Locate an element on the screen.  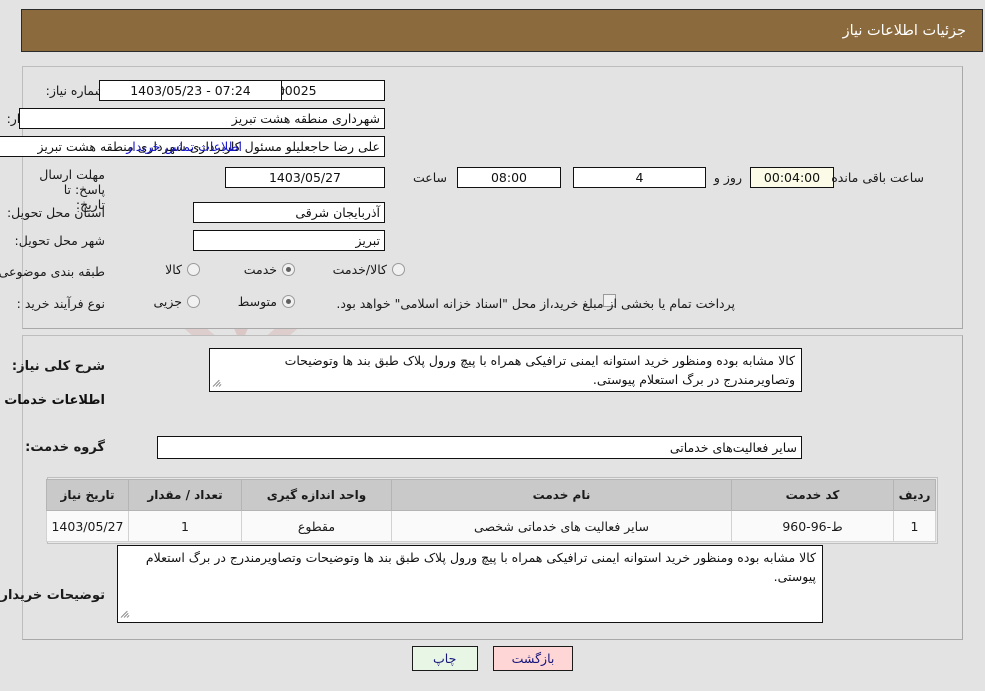
deadline-time-value: 08:00 is located at coordinates (509, 177).